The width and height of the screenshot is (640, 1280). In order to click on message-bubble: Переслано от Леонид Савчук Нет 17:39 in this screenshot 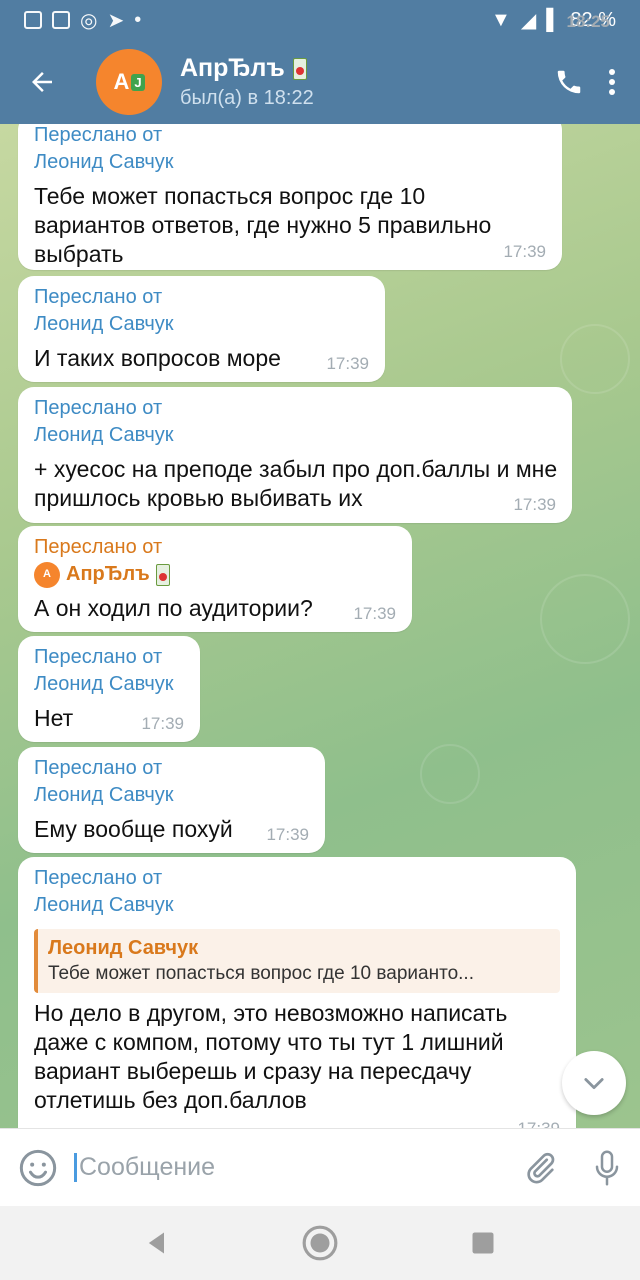, I will do `click(109, 689)`.